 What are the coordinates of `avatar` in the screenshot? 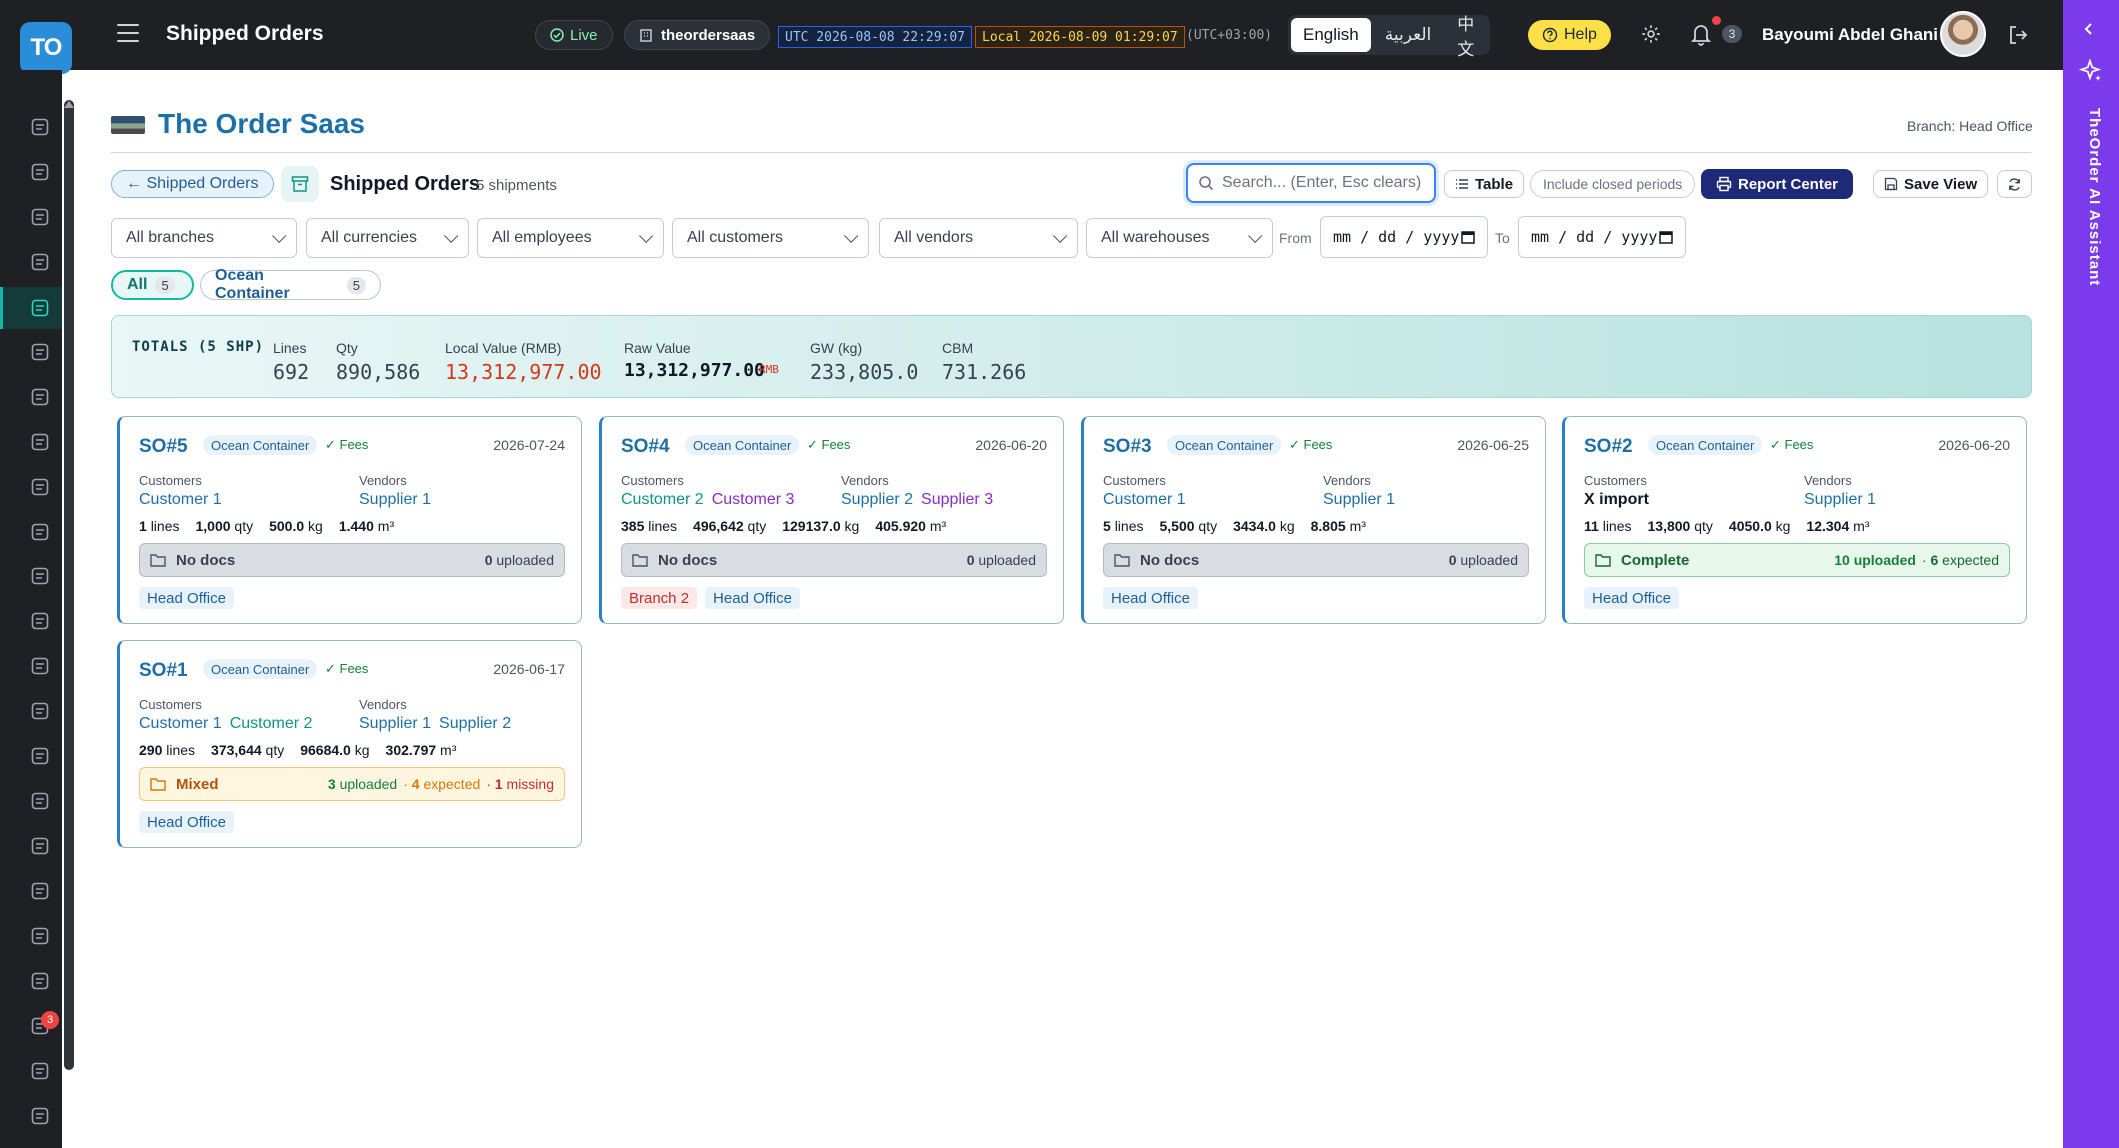 It's located at (1963, 34).